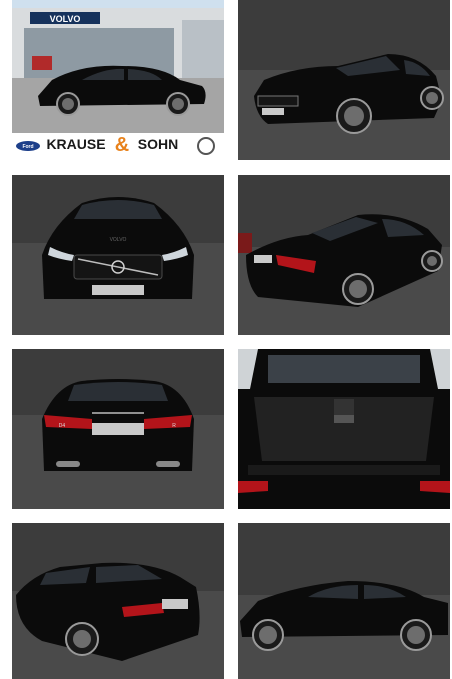  What do you see at coordinates (118, 240) in the screenshot?
I see `front-emblem-text: VOLVO` at bounding box center [118, 240].